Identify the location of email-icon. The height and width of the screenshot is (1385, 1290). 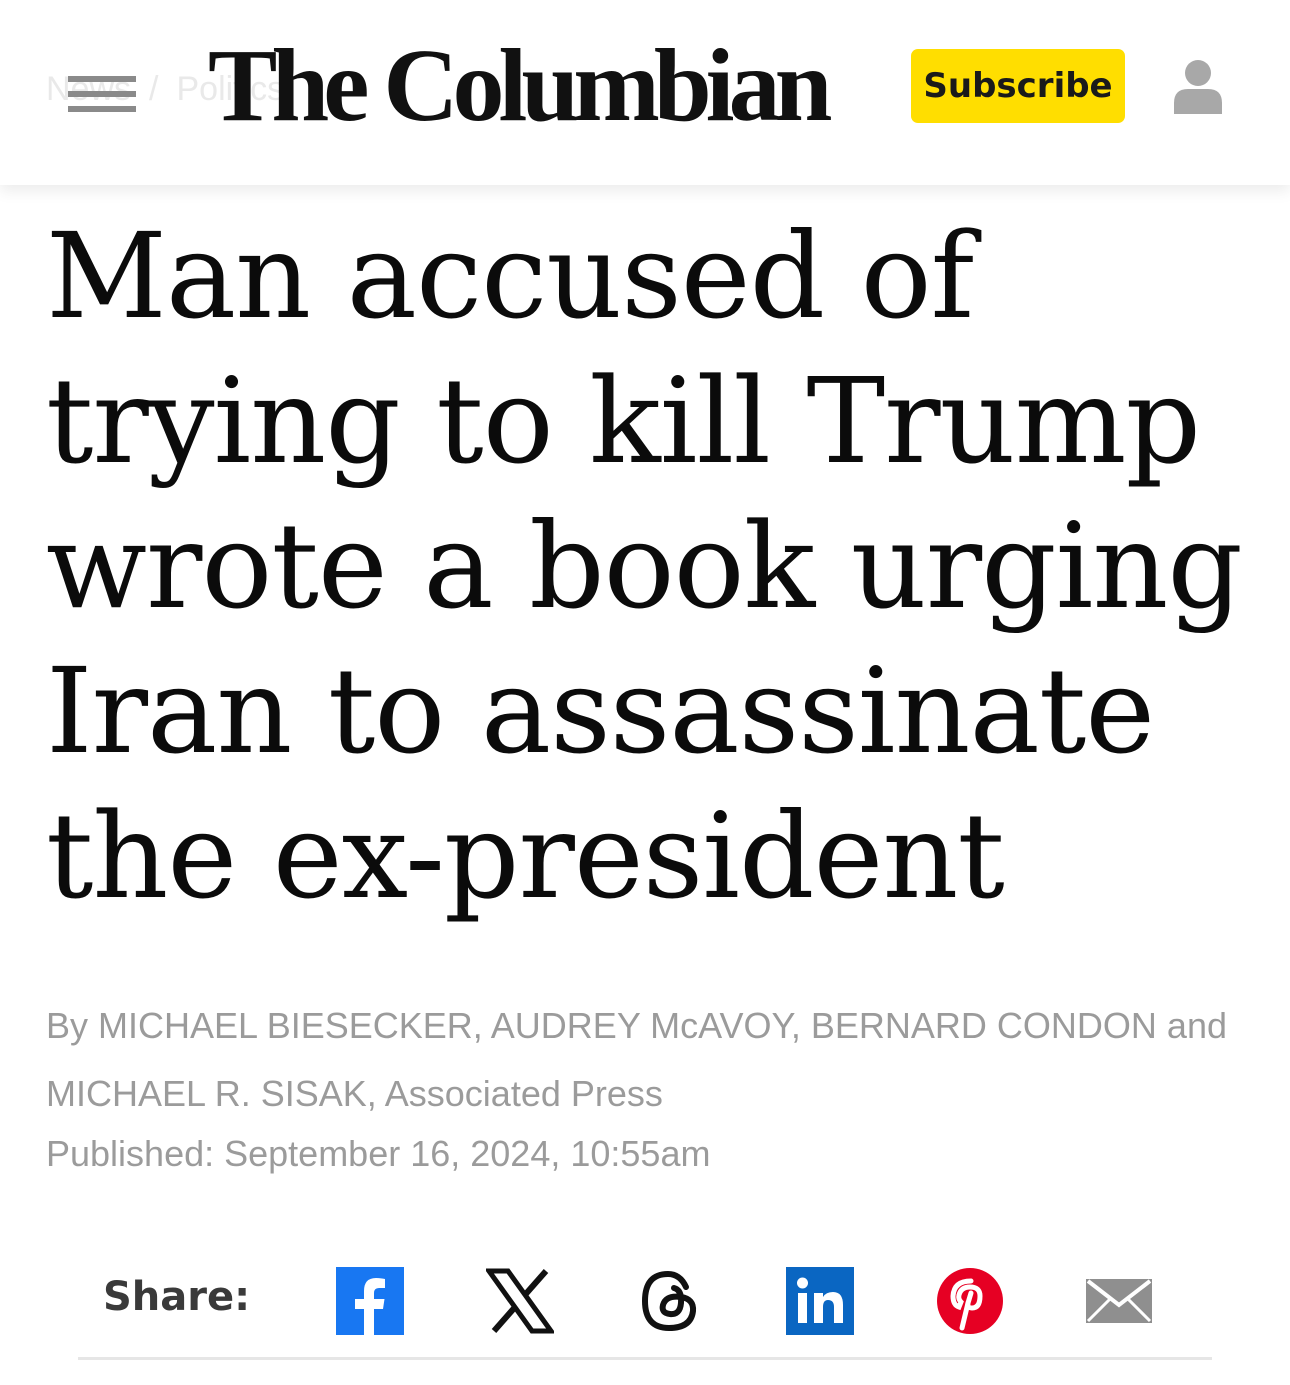
(1120, 1301).